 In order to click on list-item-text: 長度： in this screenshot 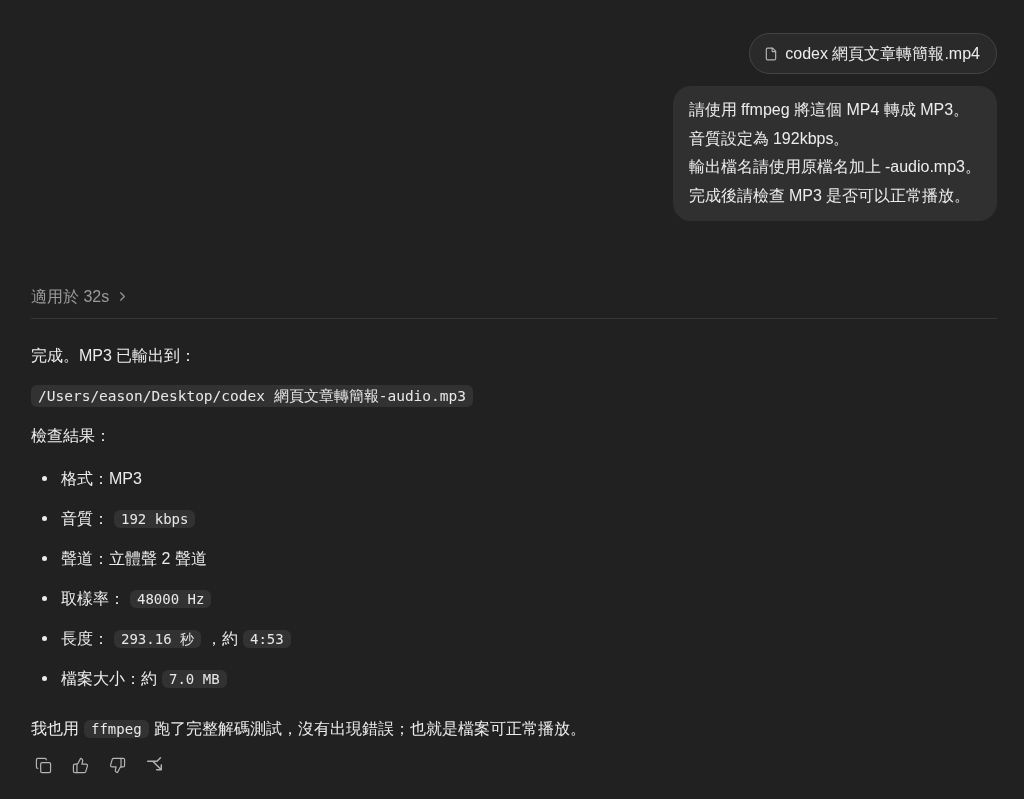, I will do `click(85, 638)`.